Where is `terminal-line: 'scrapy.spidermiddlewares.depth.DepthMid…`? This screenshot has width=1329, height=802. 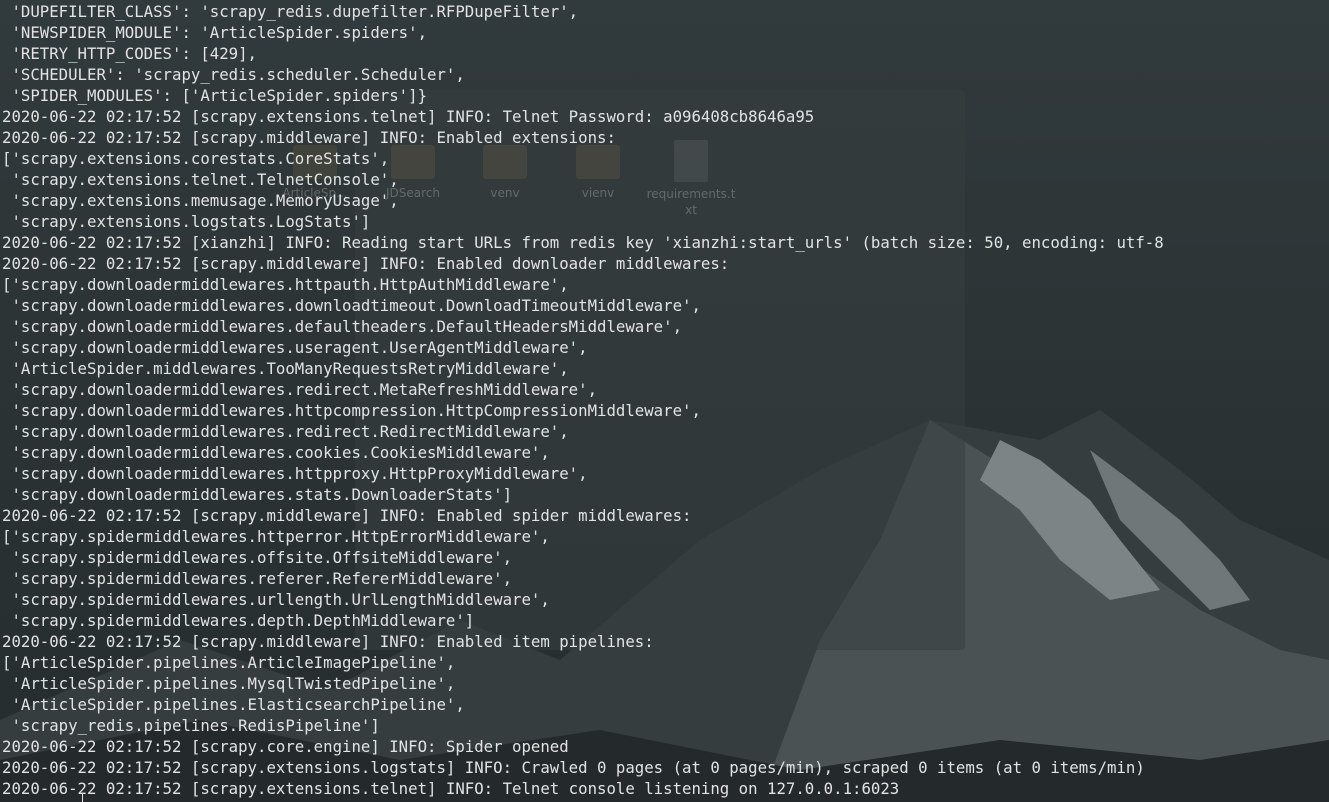 terminal-line: 'scrapy.spidermiddlewares.depth.DepthMid… is located at coordinates (238, 620).